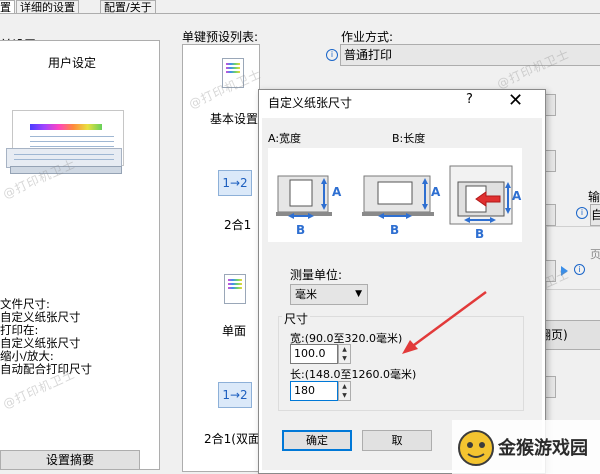 Image resolution: width=600 pixels, height=474 pixels. What do you see at coordinates (353, 374) in the screenshot?
I see `length-range-label: 长:(148.0至1260.0毫米)` at bounding box center [353, 374].